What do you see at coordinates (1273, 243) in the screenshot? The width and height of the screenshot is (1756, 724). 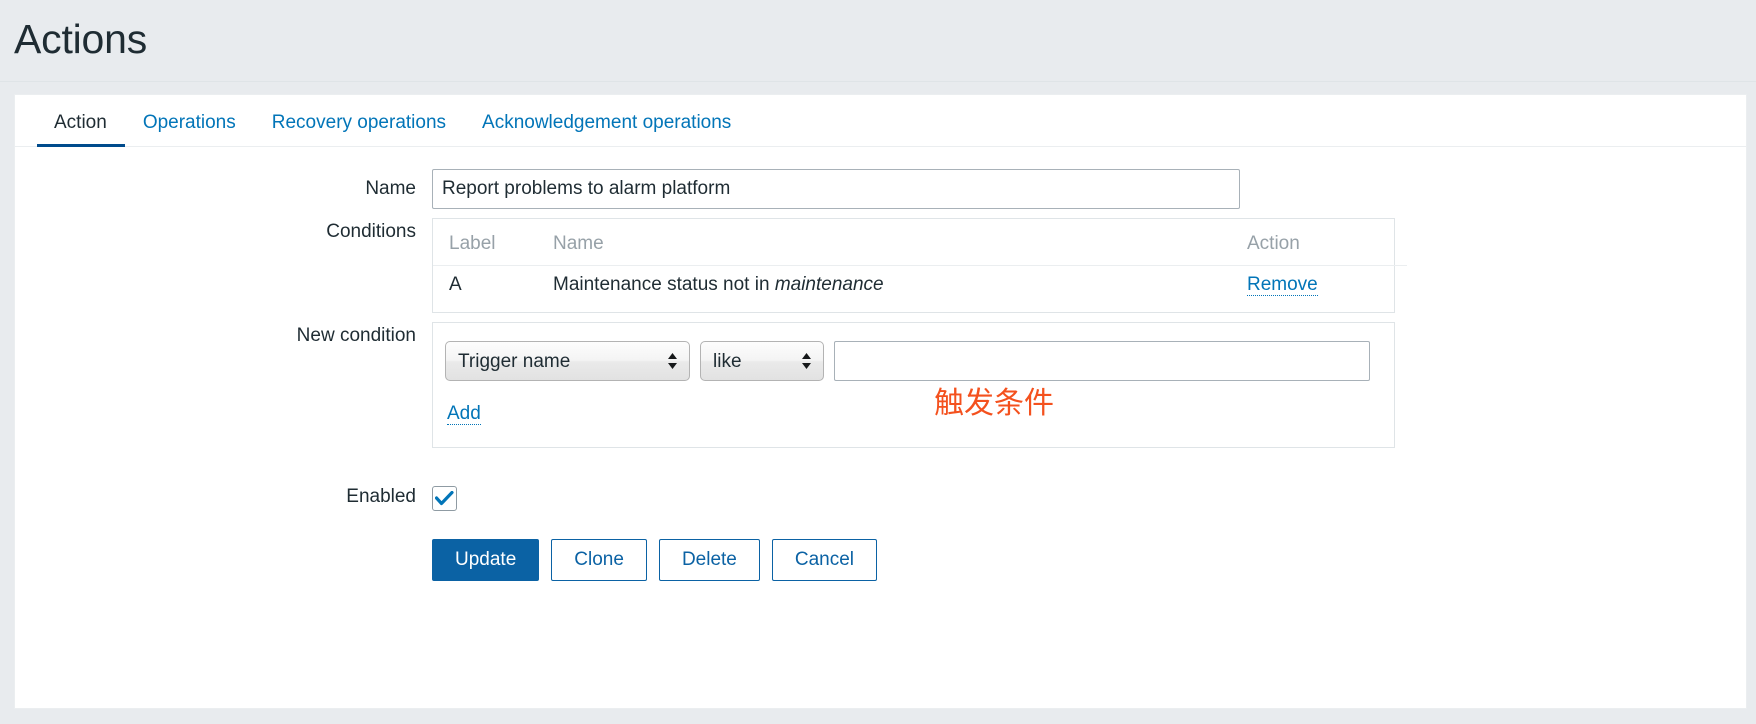 I see `column-header-action: Action` at bounding box center [1273, 243].